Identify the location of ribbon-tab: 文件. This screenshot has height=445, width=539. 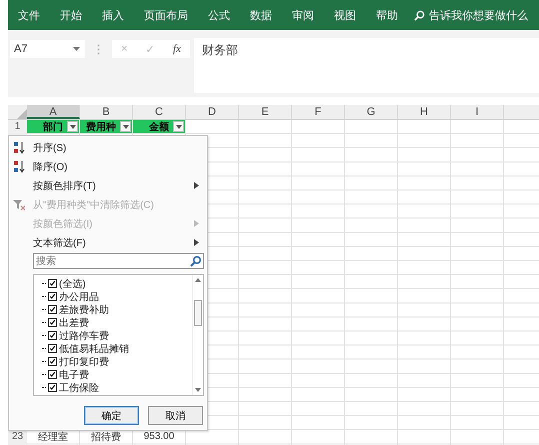
(29, 15).